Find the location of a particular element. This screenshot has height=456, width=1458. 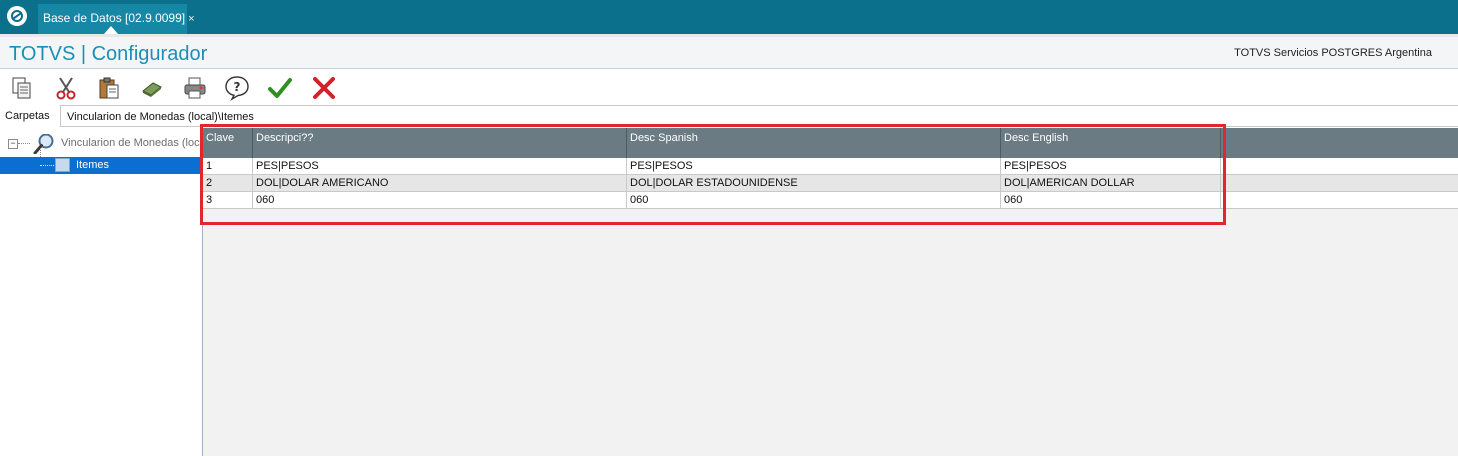

page-title: TOTVS | Configurador is located at coordinates (108, 54).